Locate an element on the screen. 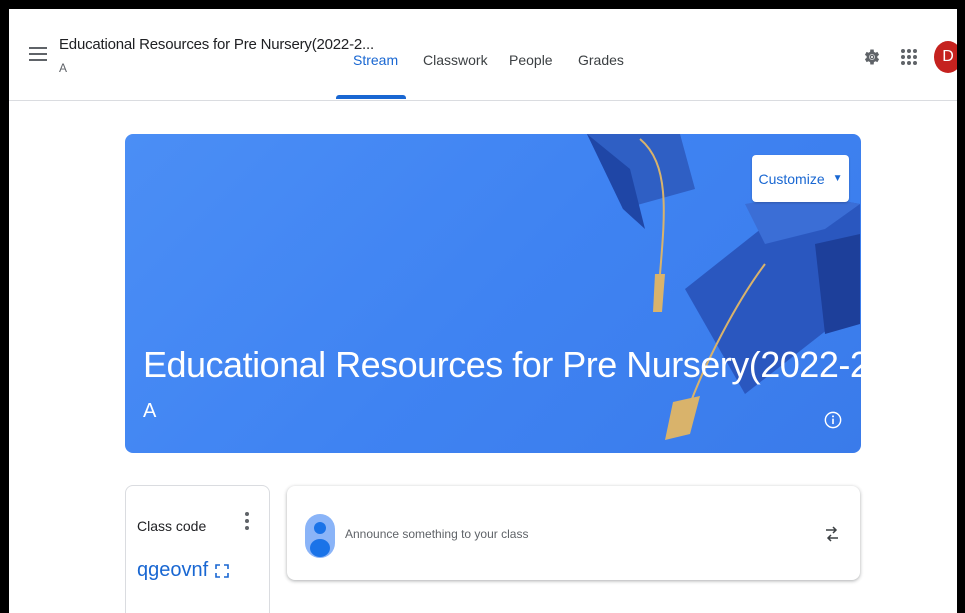 The image size is (965, 613). fullscreen-icon is located at coordinates (222, 571).